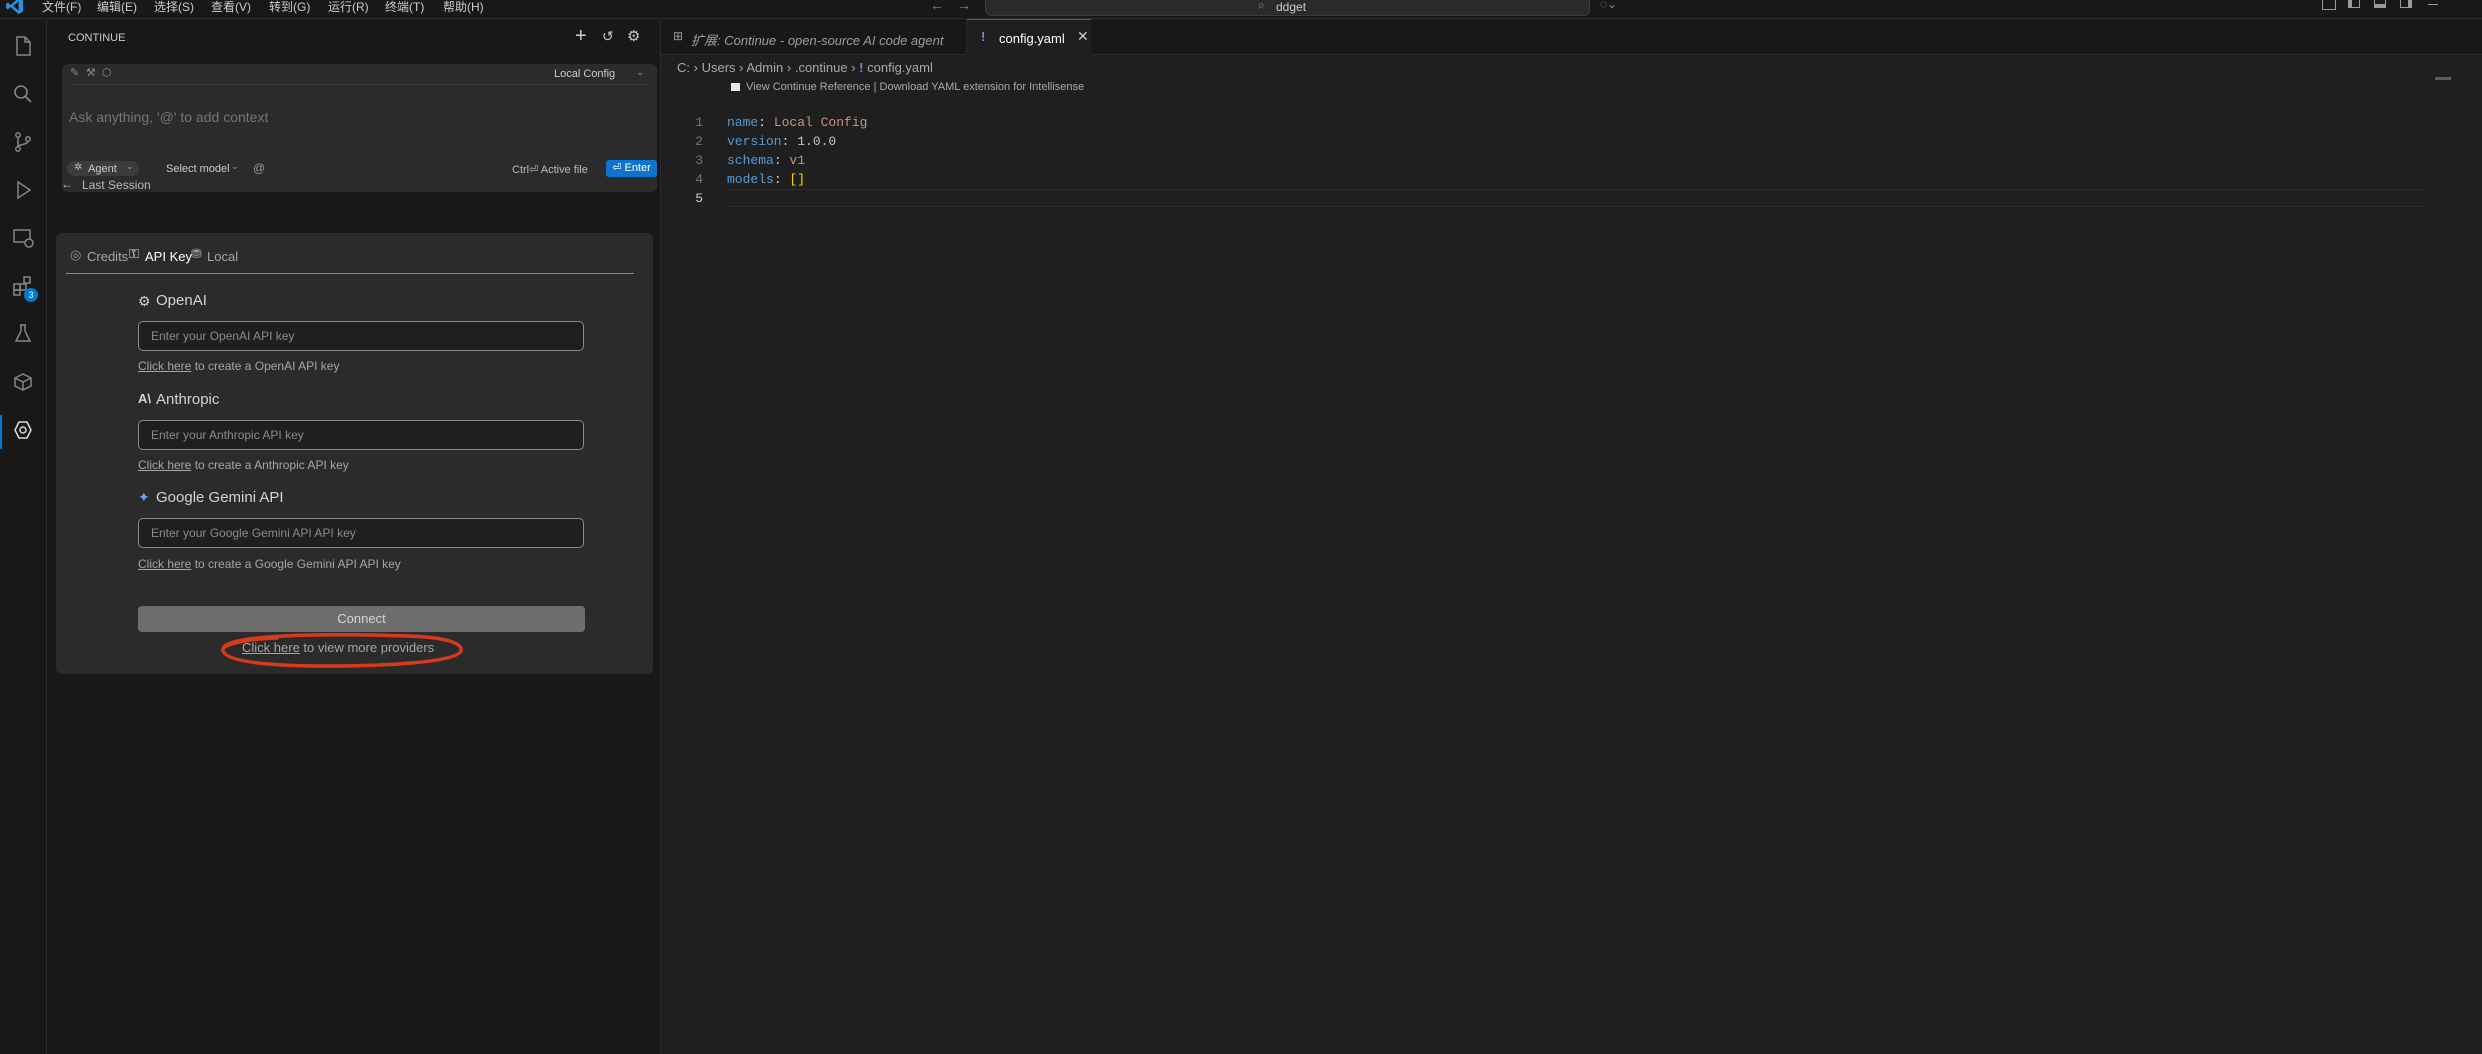  I want to click on customize-layout-icon, so click(2329, 5).